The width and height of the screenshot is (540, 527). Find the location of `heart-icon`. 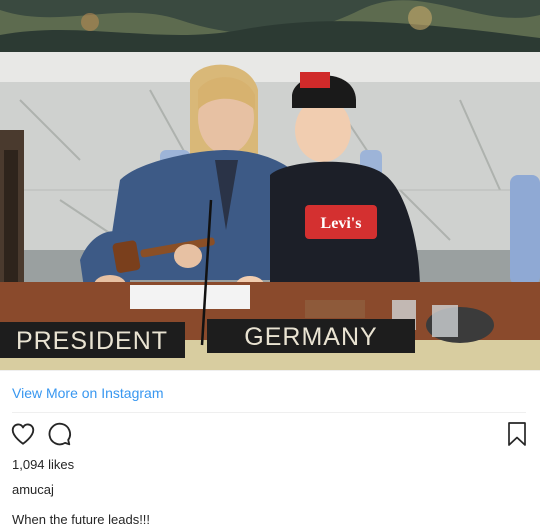

heart-icon is located at coordinates (24, 435).